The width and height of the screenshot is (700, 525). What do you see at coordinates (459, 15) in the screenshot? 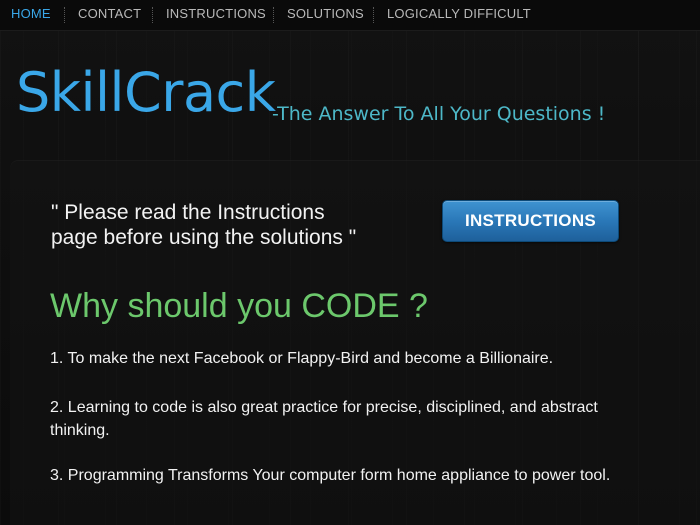
I see `nav-logically-difficult-link: LOGICALLY DIFFICULT` at bounding box center [459, 15].